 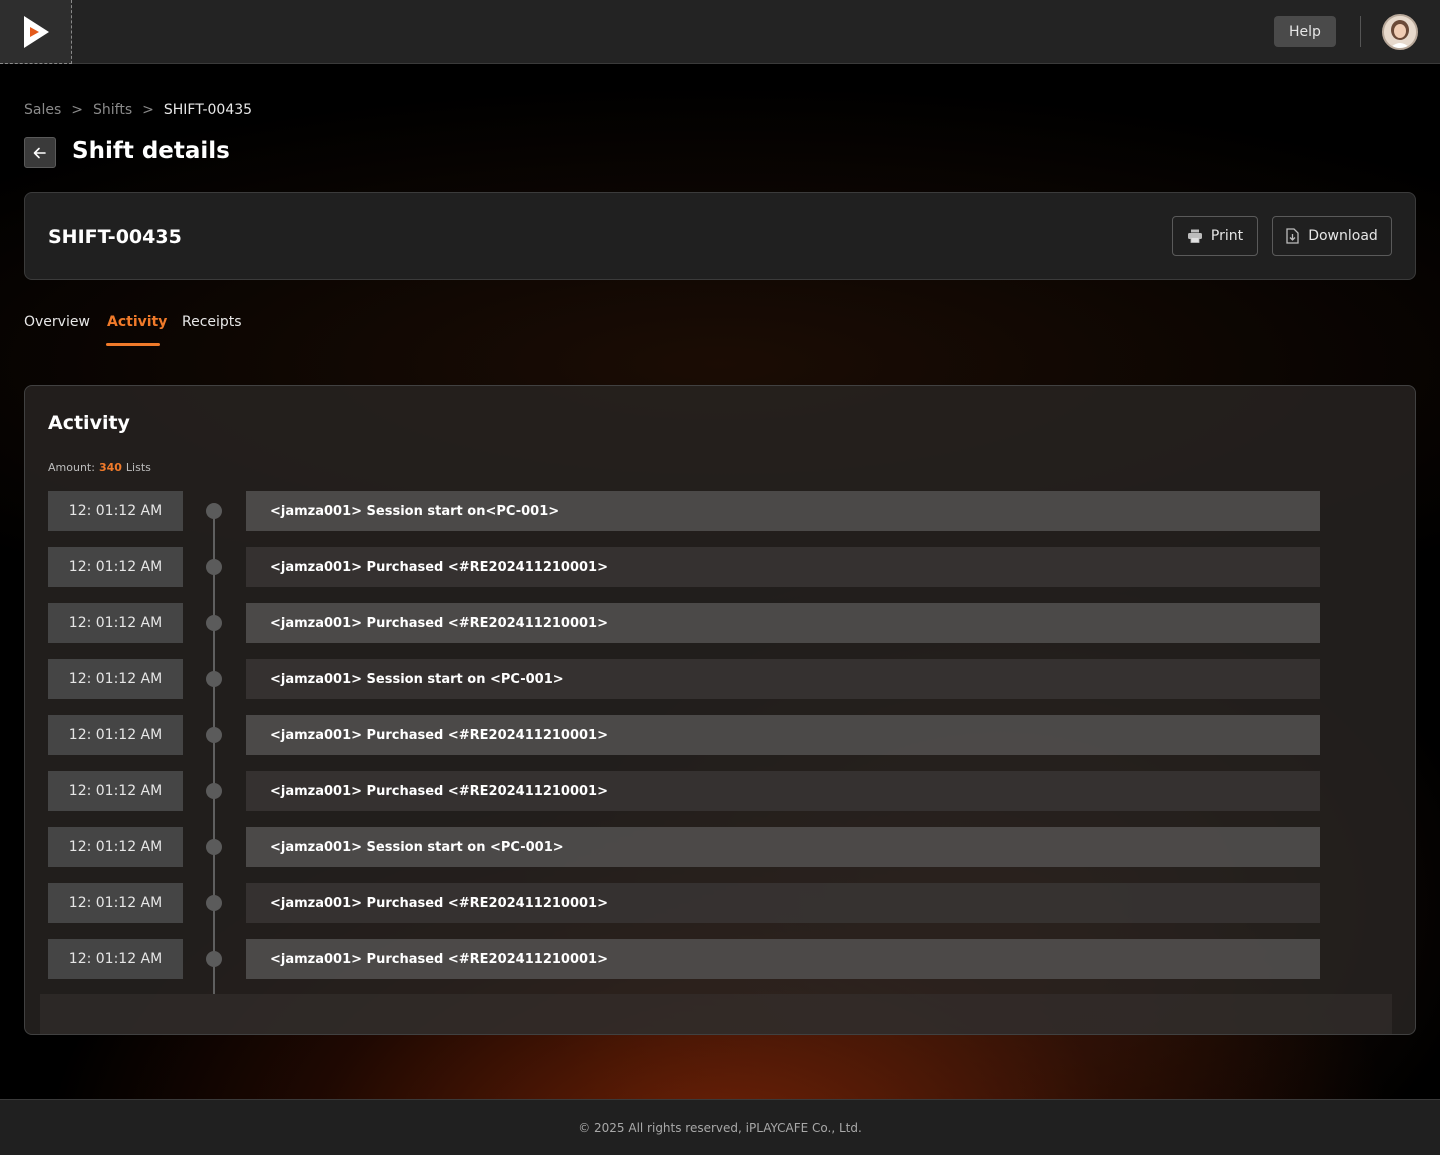 What do you see at coordinates (133, 344) in the screenshot?
I see `active-tab-indicator` at bounding box center [133, 344].